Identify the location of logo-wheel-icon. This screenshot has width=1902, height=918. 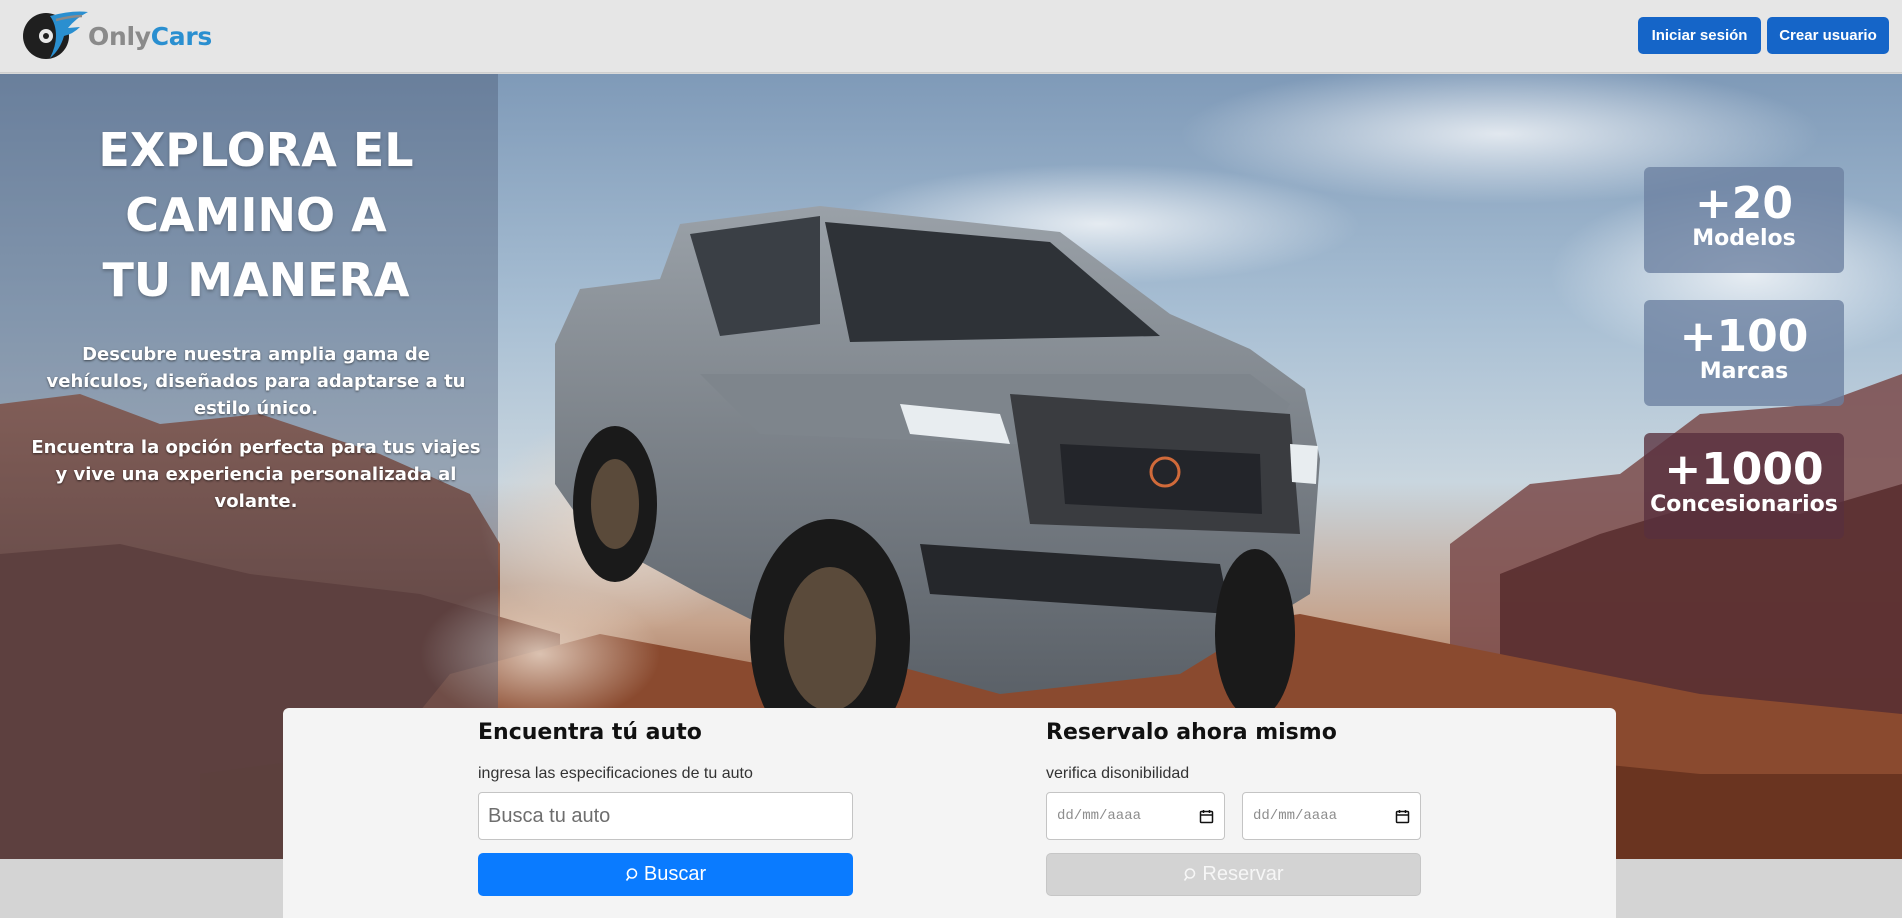
(55, 36).